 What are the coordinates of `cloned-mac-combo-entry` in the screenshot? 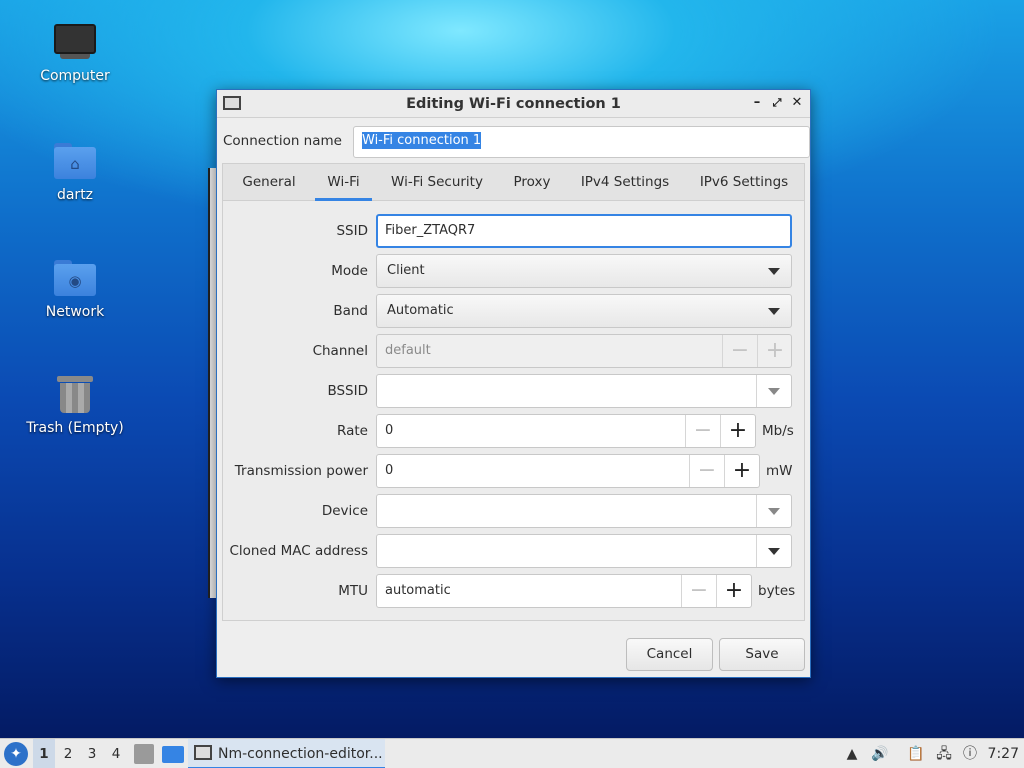 It's located at (584, 551).